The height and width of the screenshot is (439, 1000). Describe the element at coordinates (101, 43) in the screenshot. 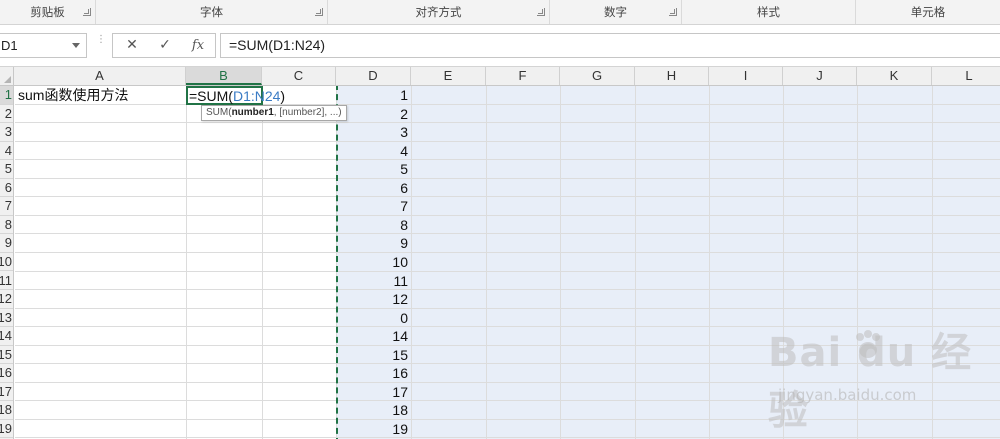

I see `grip-dots-icon: ⋮` at that location.